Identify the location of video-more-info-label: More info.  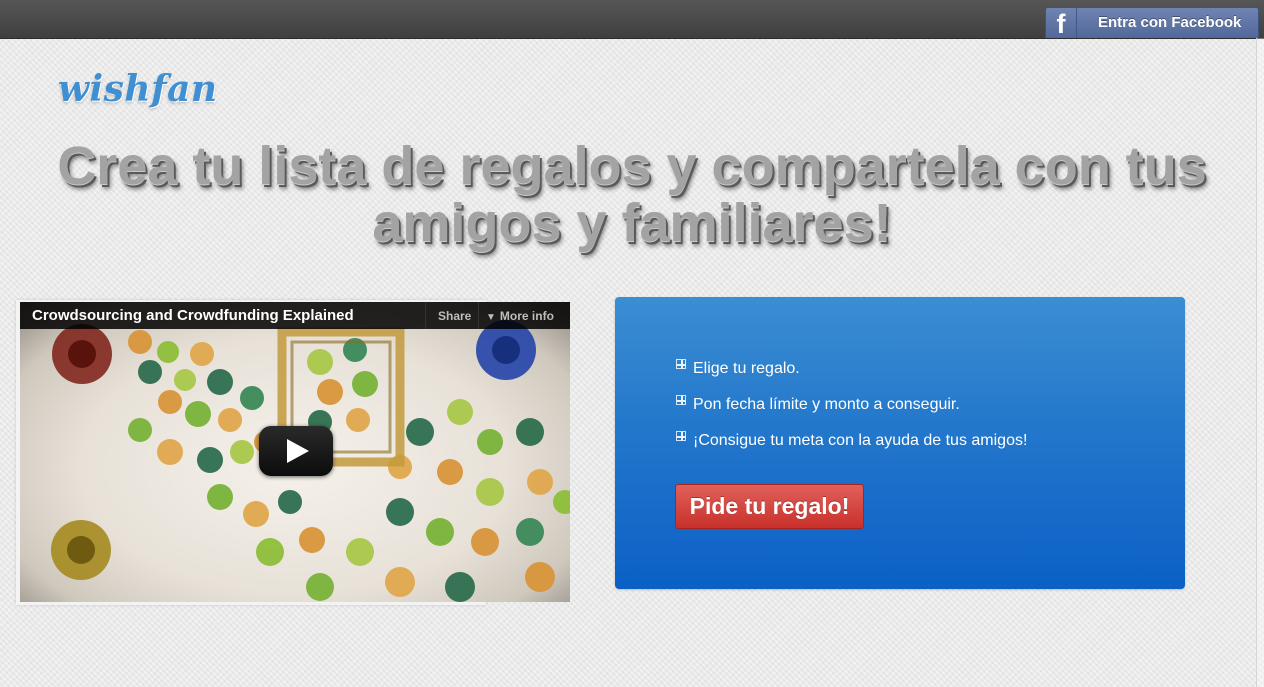
(526, 316).